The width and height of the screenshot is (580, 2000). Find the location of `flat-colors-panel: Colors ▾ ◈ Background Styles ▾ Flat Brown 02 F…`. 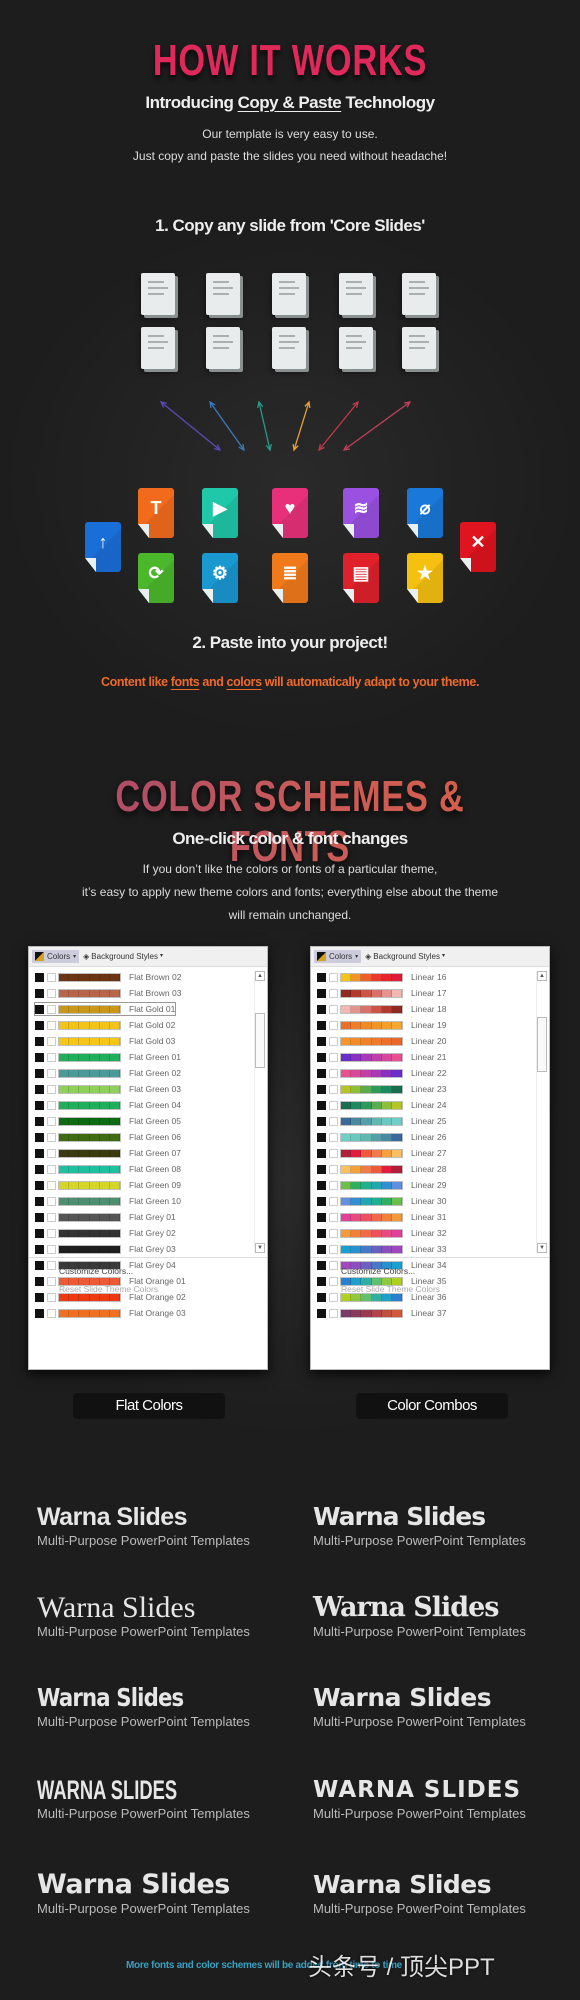

flat-colors-panel: Colors ▾ ◈ Background Styles ▾ Flat Brown 02 F… is located at coordinates (148, 1158).